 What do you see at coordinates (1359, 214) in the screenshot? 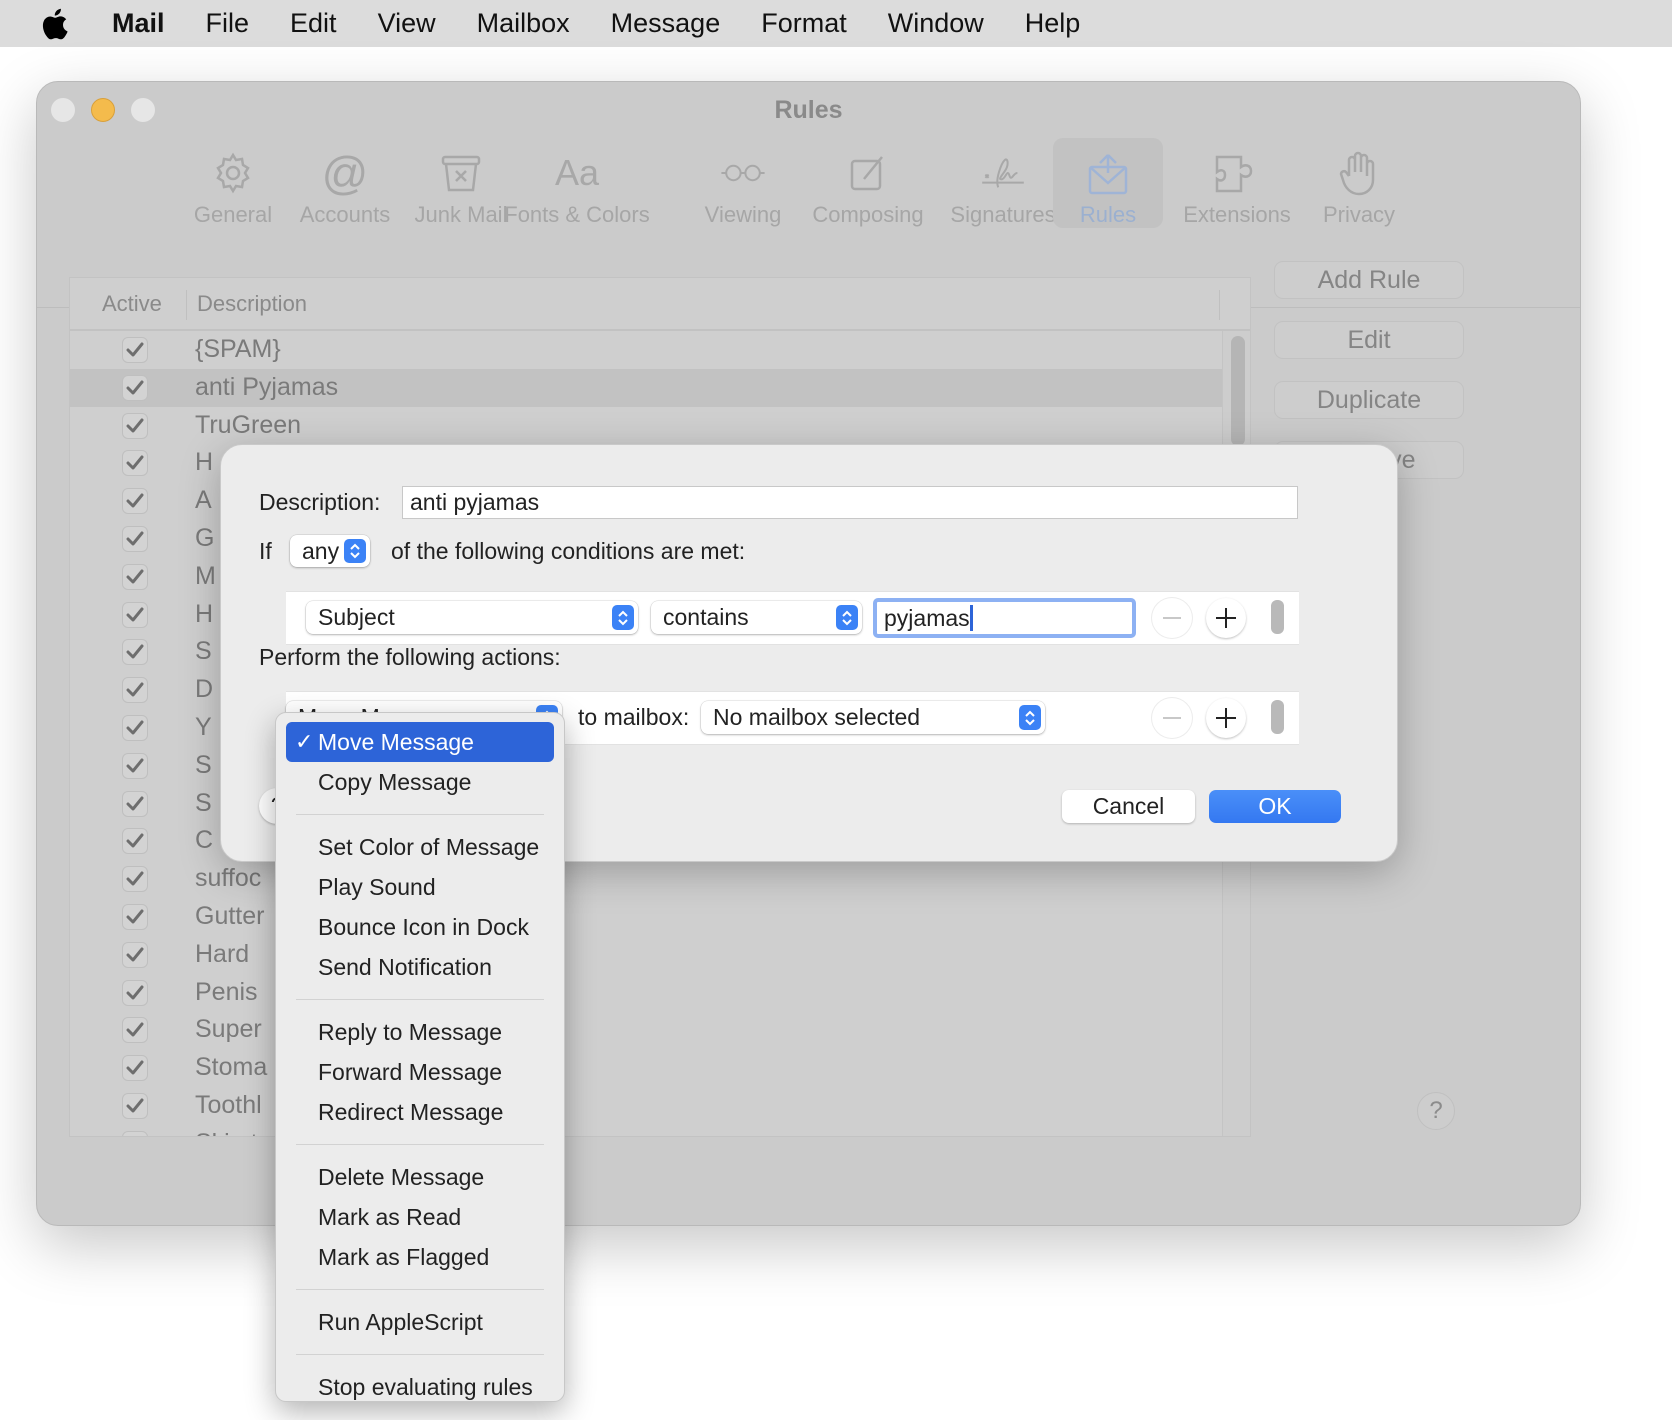
I see `tab-label: Privacy` at bounding box center [1359, 214].